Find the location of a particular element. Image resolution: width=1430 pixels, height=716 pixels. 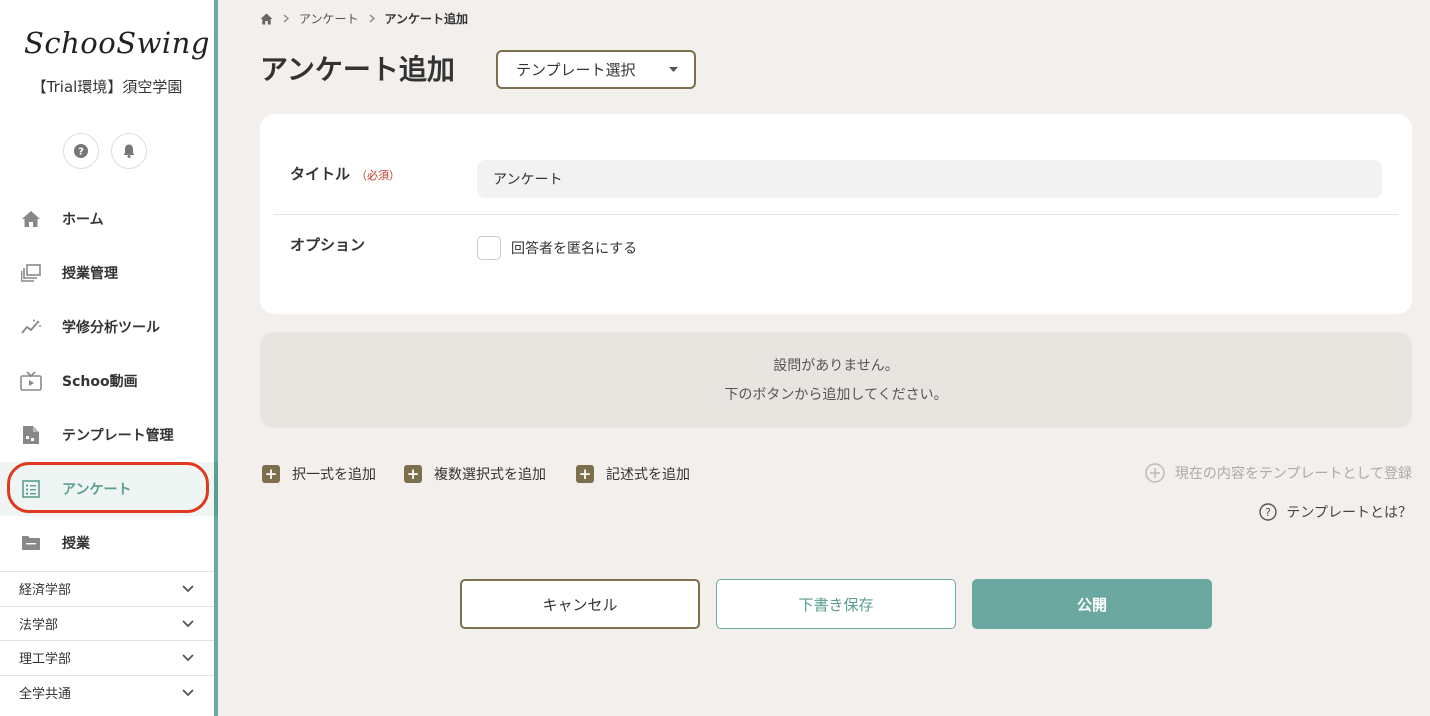

save-draft-button: 下書き保存 is located at coordinates (836, 604).